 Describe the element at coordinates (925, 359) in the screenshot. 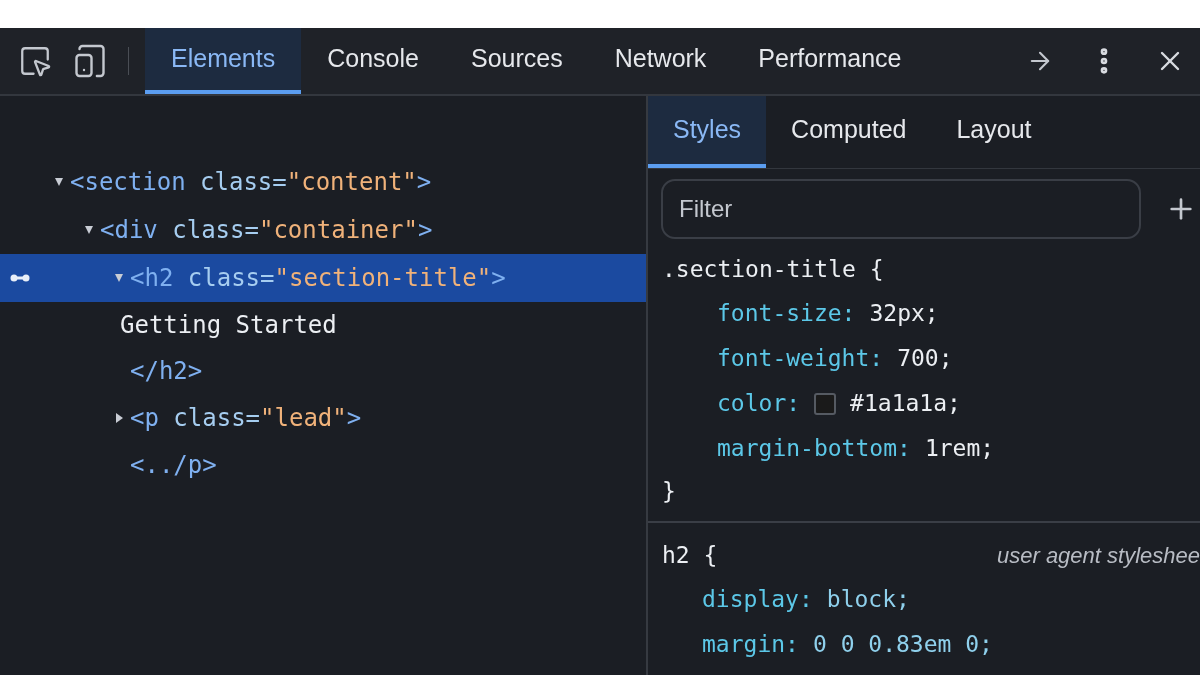

I see `css-value: 700;` at that location.